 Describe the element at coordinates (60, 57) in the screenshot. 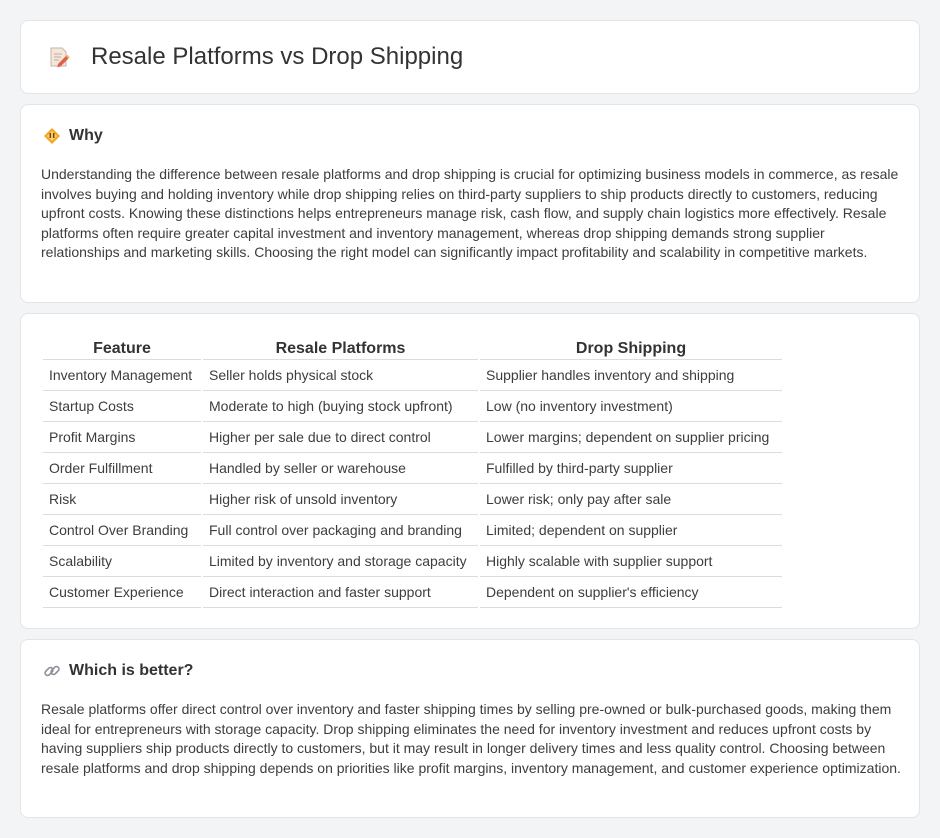

I see `document-pencil-icon` at that location.